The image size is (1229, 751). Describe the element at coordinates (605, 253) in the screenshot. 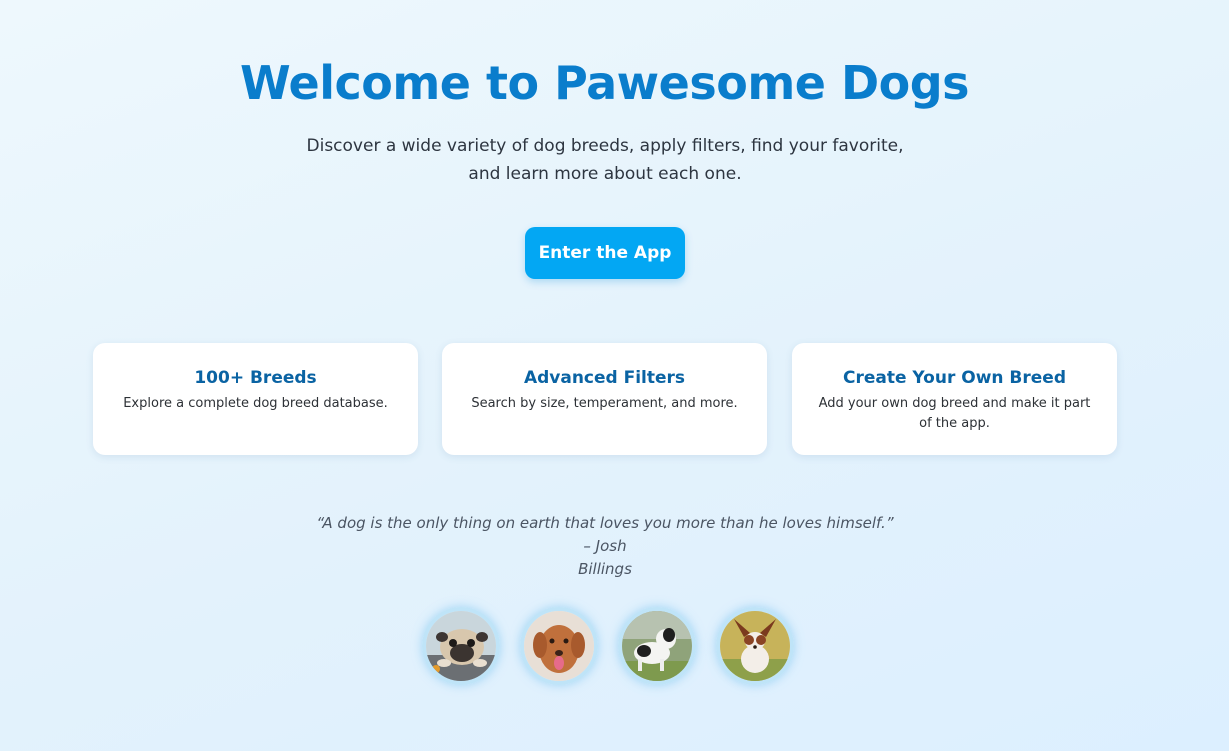

I see `enter-app-button: Enter the App` at that location.